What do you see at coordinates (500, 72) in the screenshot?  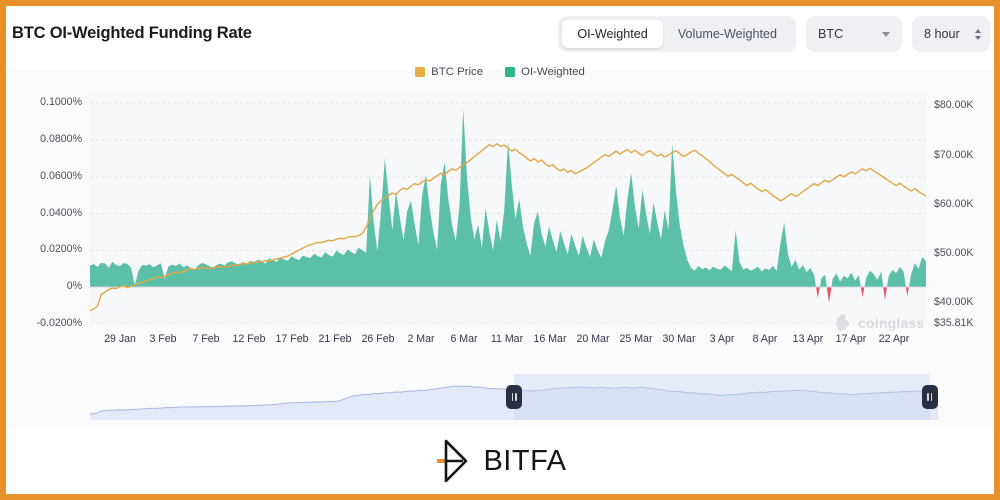 I see `chart-legend: BTC Price OI-Weighted` at bounding box center [500, 72].